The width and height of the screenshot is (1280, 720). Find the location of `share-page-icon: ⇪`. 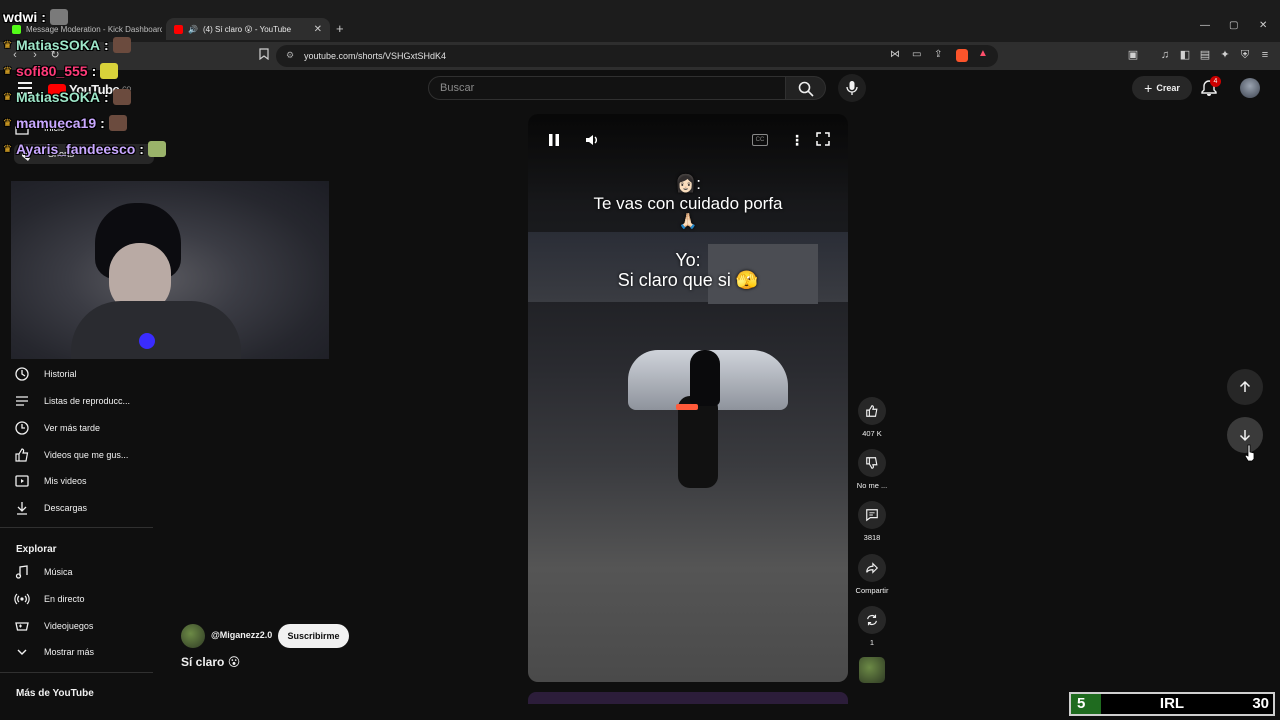

share-page-icon: ⇪ is located at coordinates (938, 54).